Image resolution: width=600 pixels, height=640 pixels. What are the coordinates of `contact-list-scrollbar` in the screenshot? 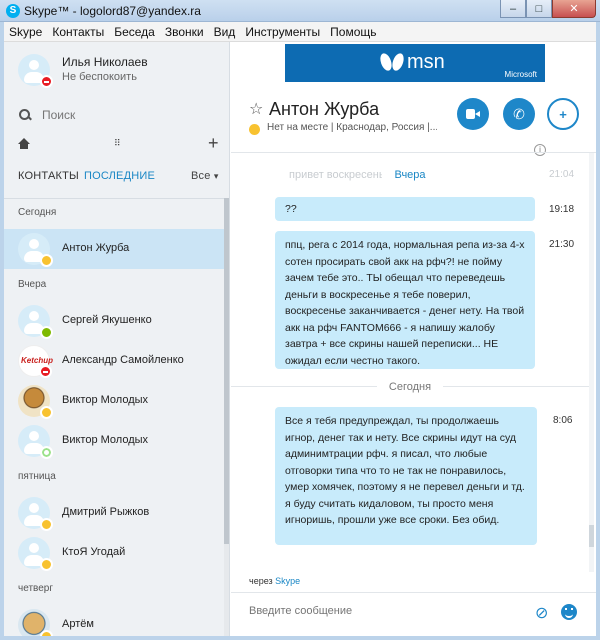 It's located at (226, 417).